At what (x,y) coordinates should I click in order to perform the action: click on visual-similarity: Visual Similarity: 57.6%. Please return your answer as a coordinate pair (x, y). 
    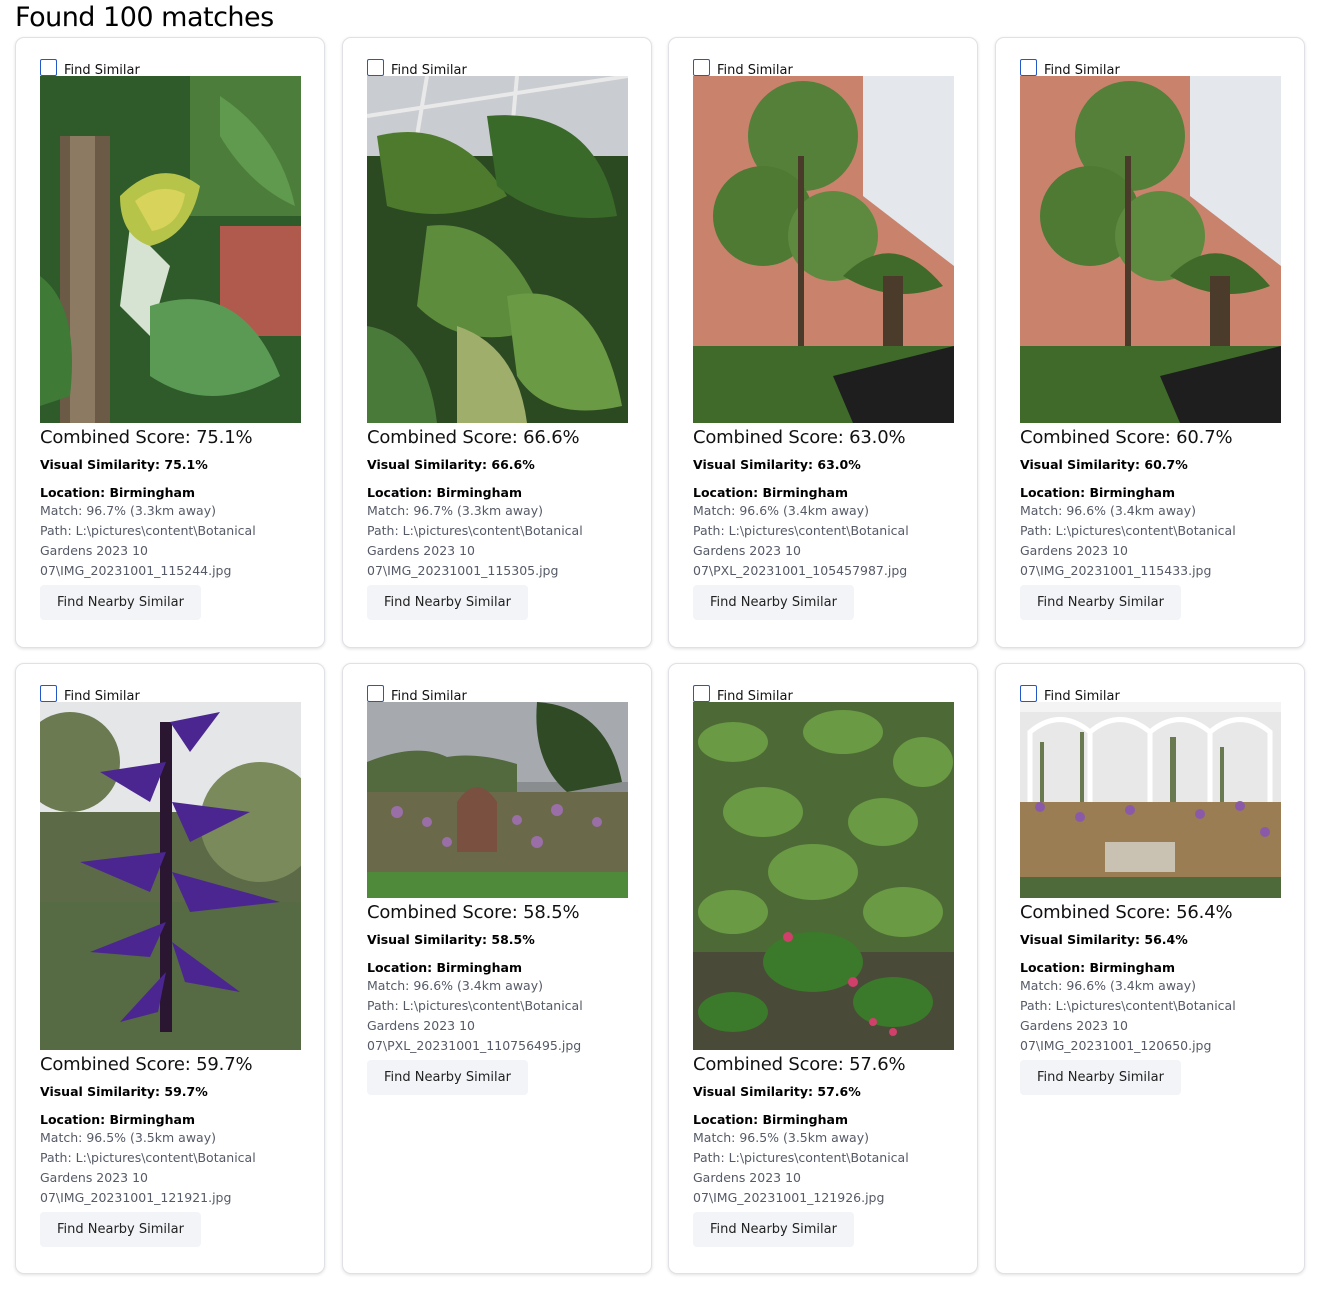
    Looking at the image, I should click on (777, 1091).